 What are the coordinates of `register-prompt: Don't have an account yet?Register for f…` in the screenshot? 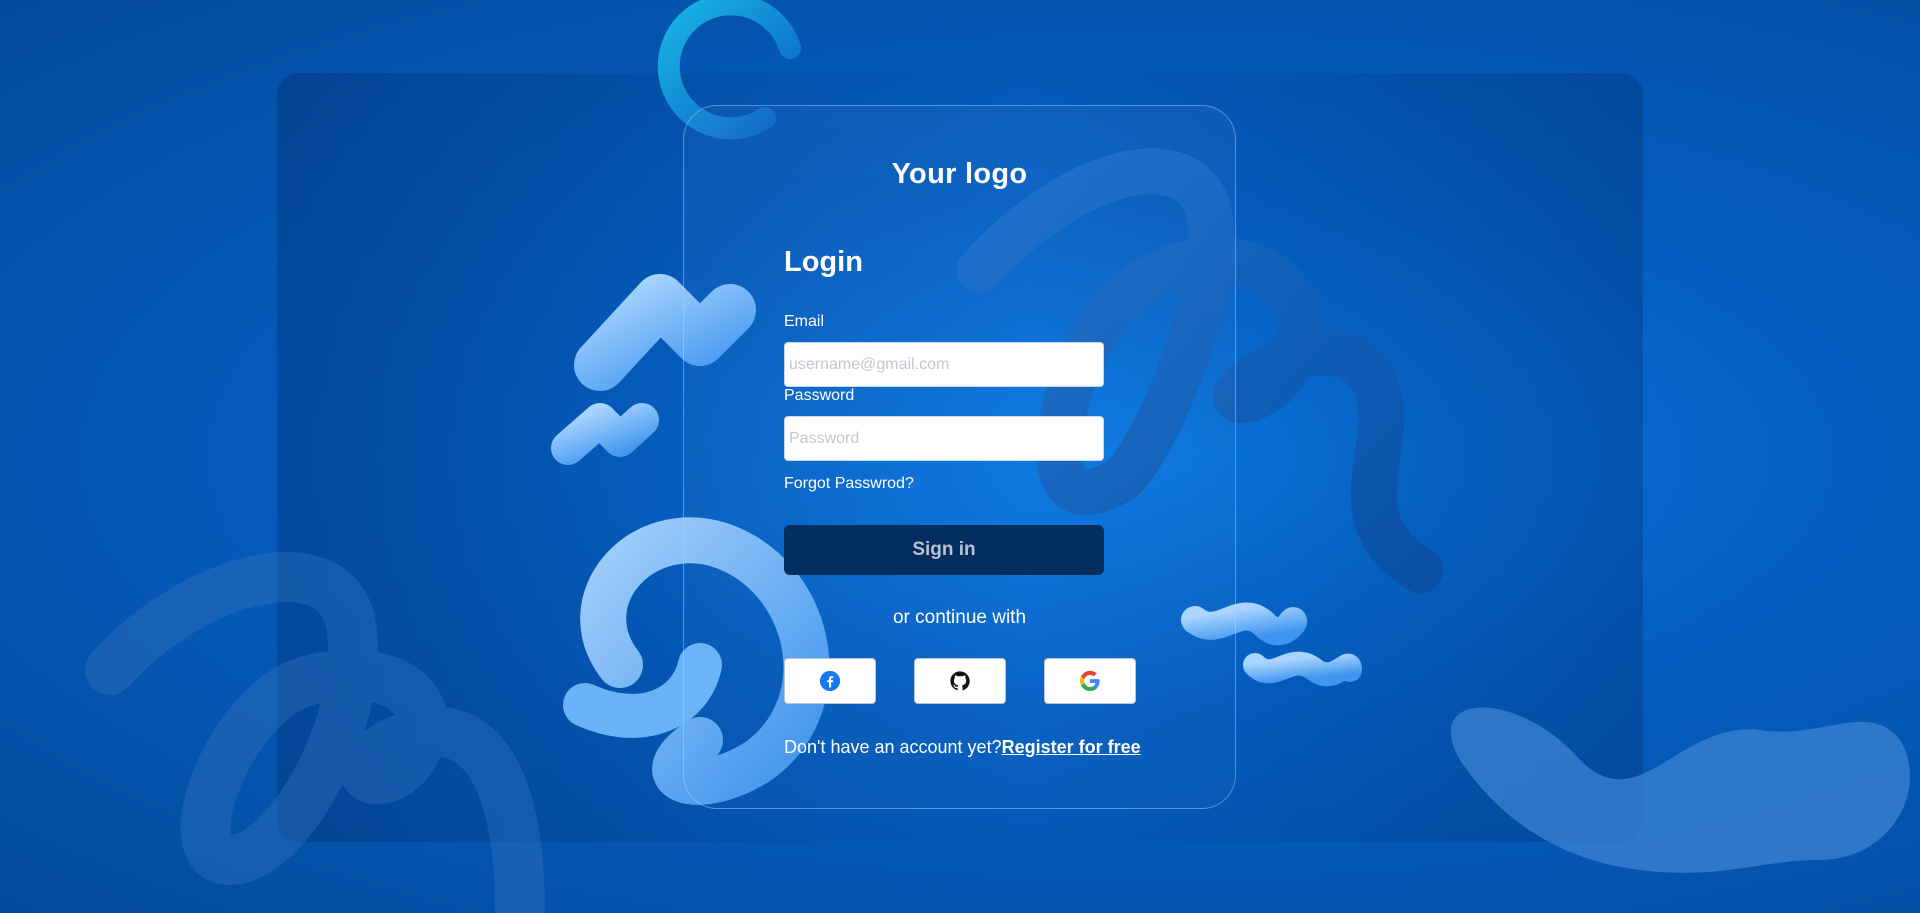 It's located at (962, 747).